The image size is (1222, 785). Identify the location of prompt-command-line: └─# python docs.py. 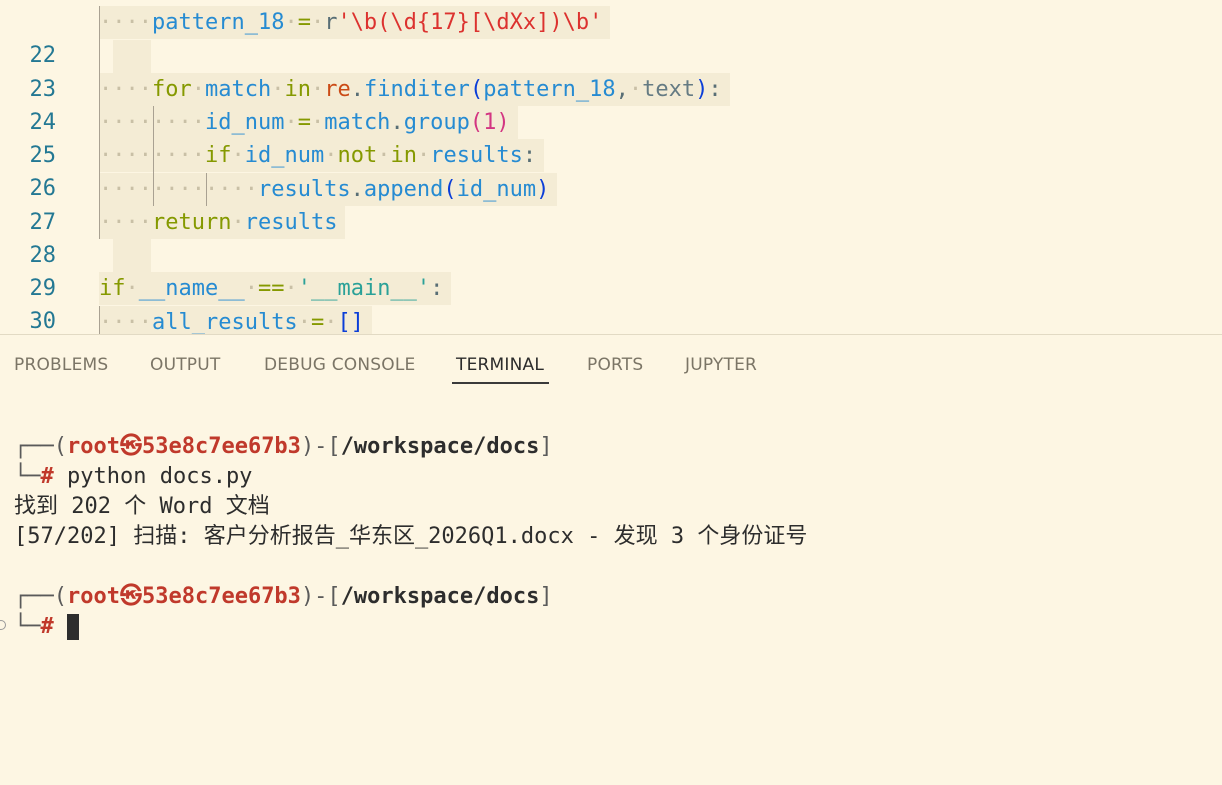
(133, 476).